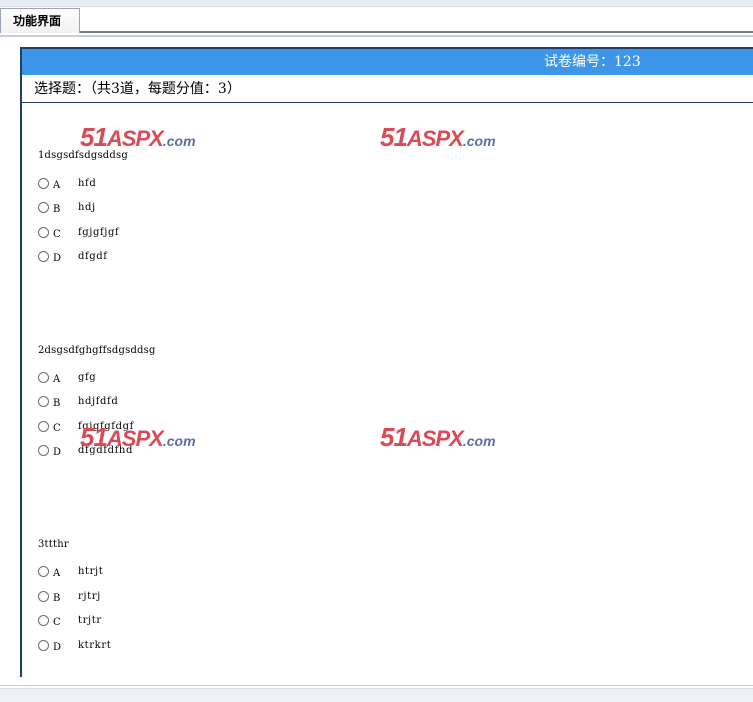 The height and width of the screenshot is (702, 753). Describe the element at coordinates (376, 36) in the screenshot. I see `tab-underline` at that location.